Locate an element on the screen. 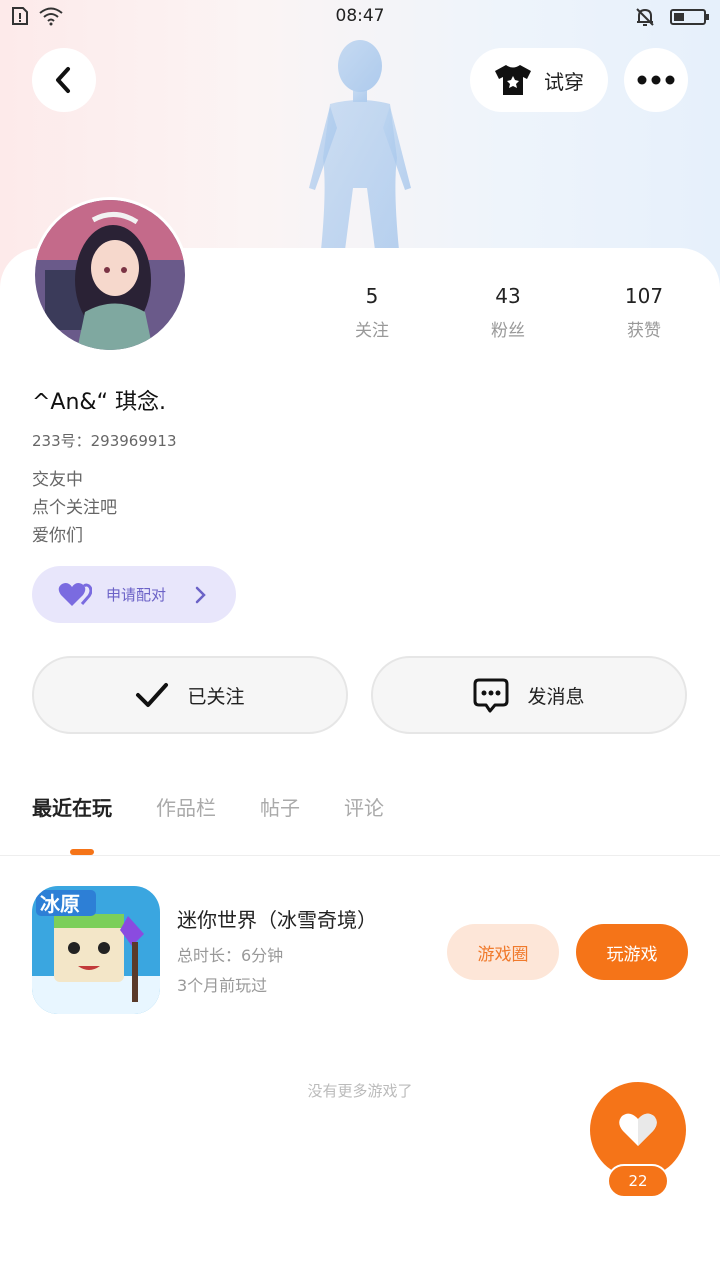  battery-icon is located at coordinates (689, 17).